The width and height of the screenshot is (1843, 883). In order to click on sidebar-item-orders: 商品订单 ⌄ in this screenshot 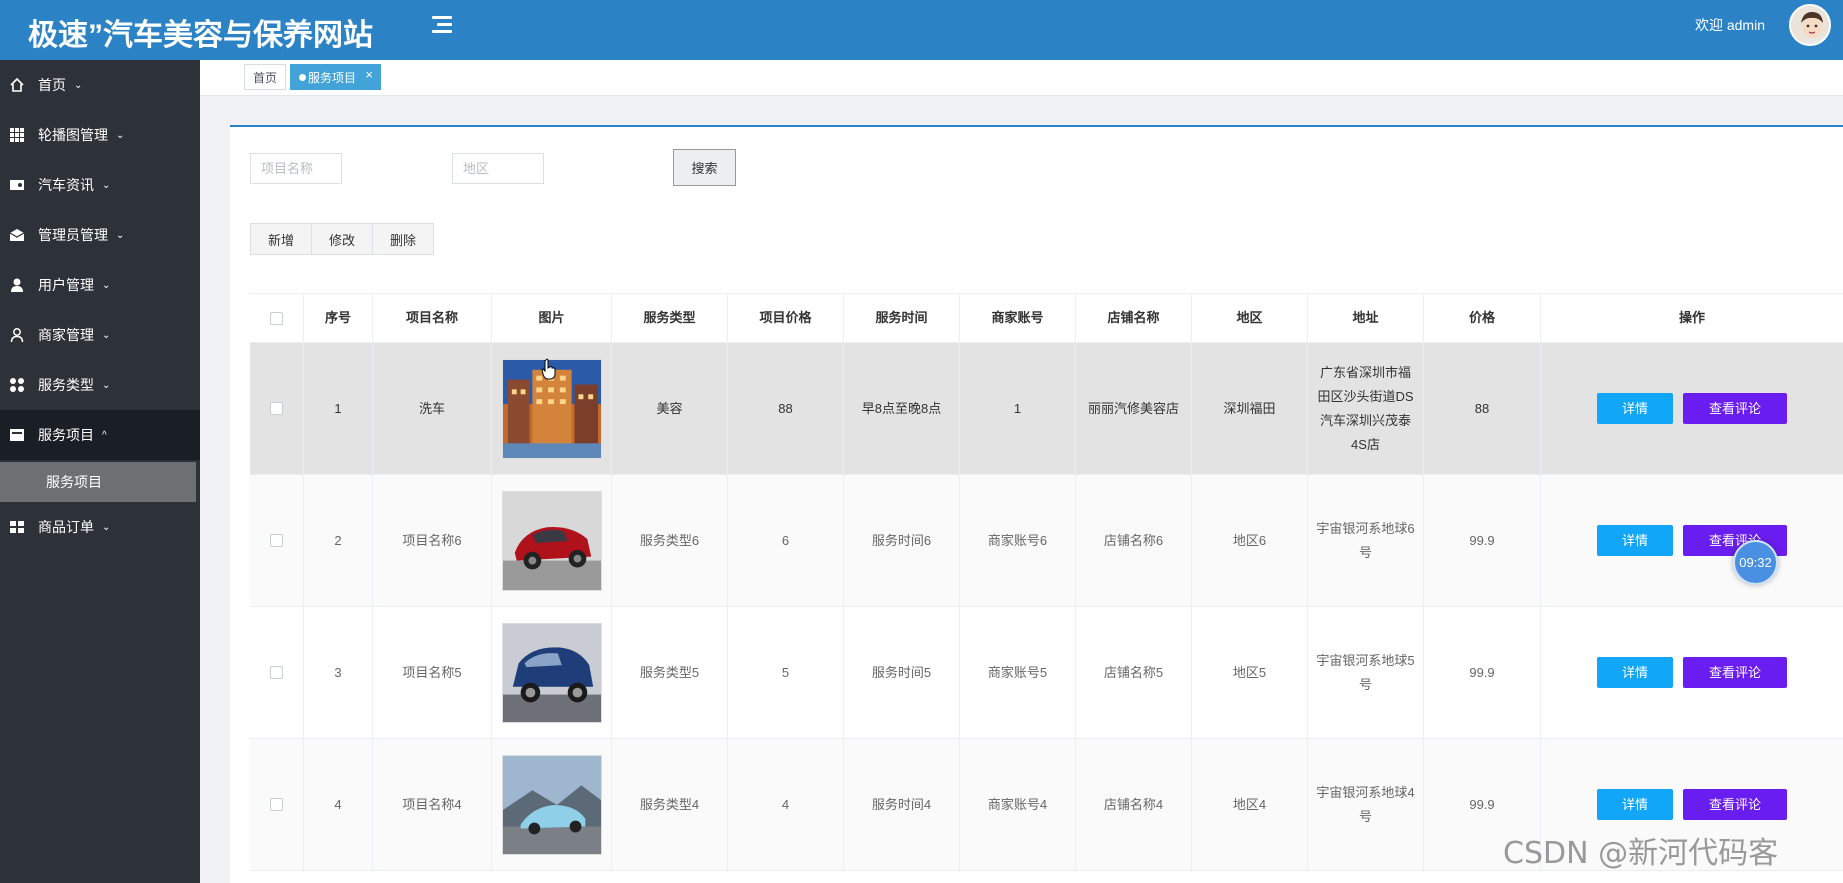, I will do `click(100, 527)`.